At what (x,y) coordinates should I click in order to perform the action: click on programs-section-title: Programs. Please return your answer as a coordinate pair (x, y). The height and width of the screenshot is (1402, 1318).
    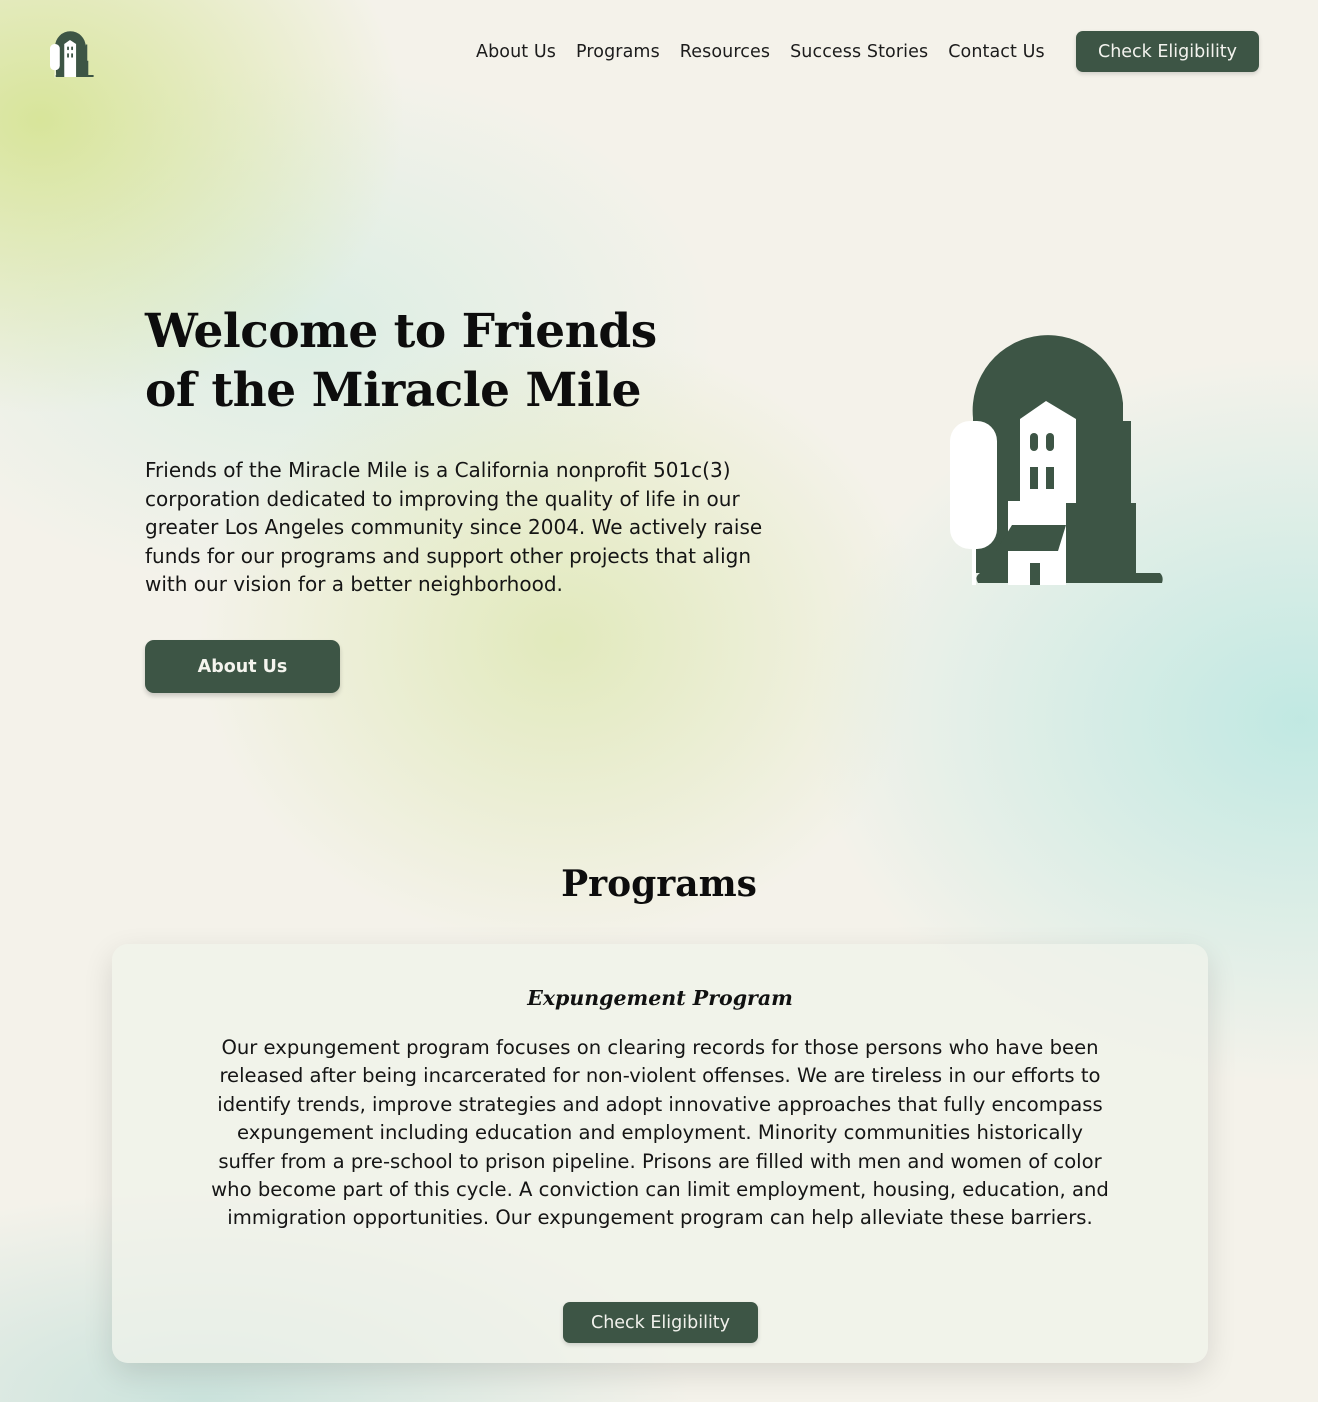
    Looking at the image, I should click on (659, 884).